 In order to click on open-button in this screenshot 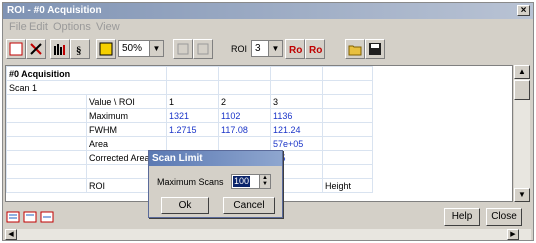, I will do `click(355, 49)`.